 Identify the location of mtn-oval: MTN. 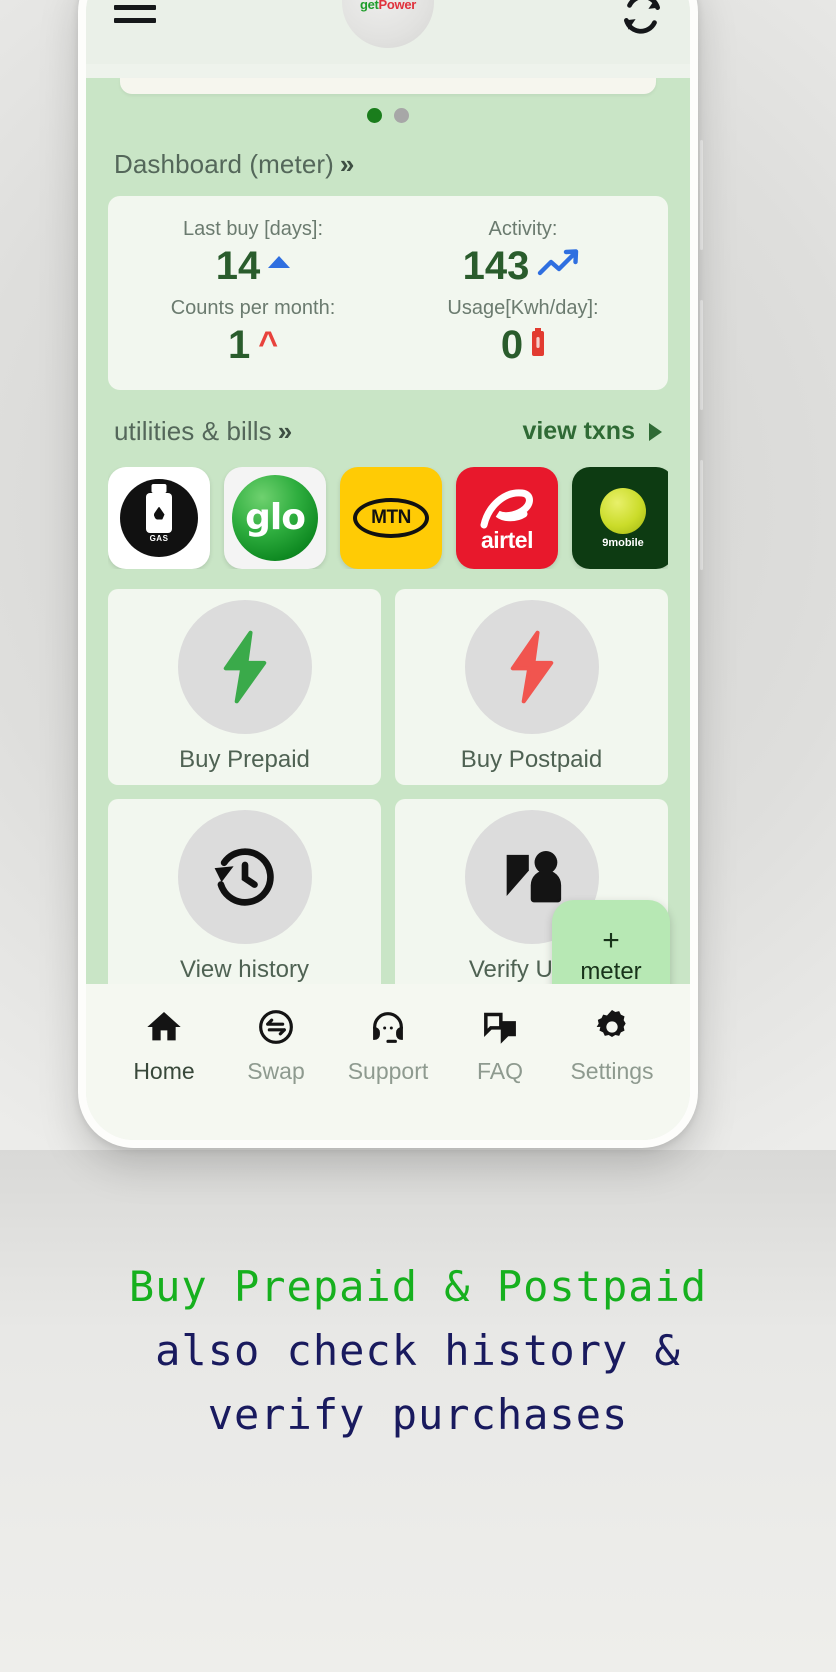
(391, 518).